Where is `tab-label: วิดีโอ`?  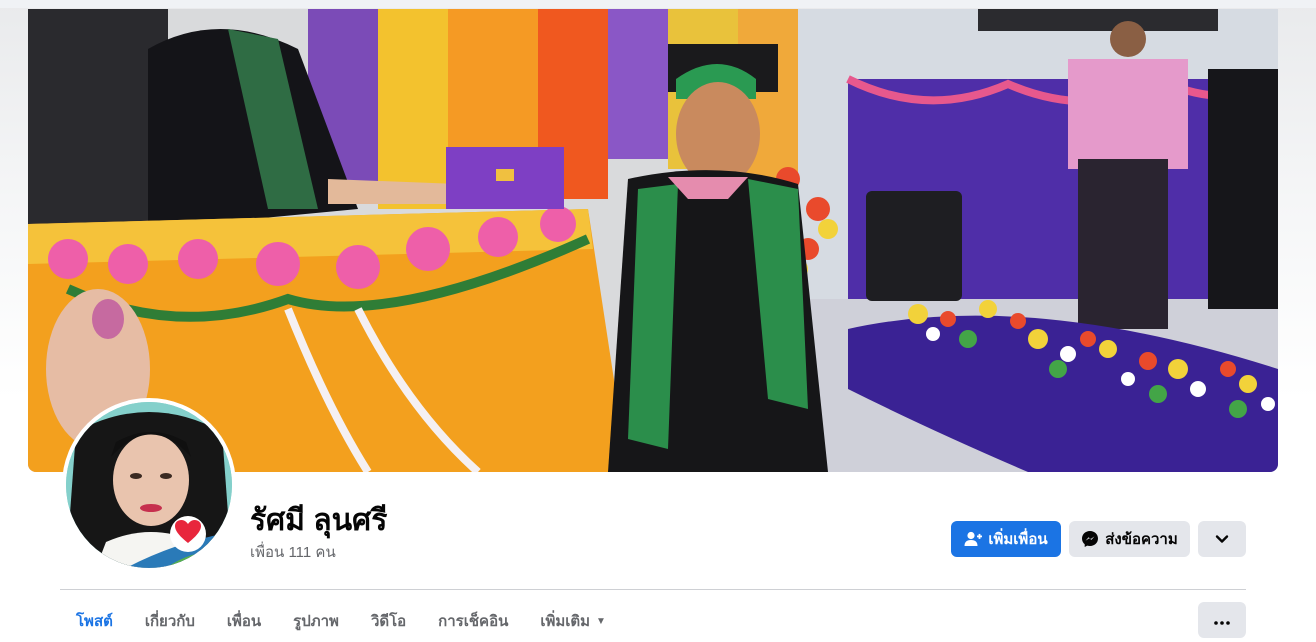 tab-label: วิดีโอ is located at coordinates (388, 621).